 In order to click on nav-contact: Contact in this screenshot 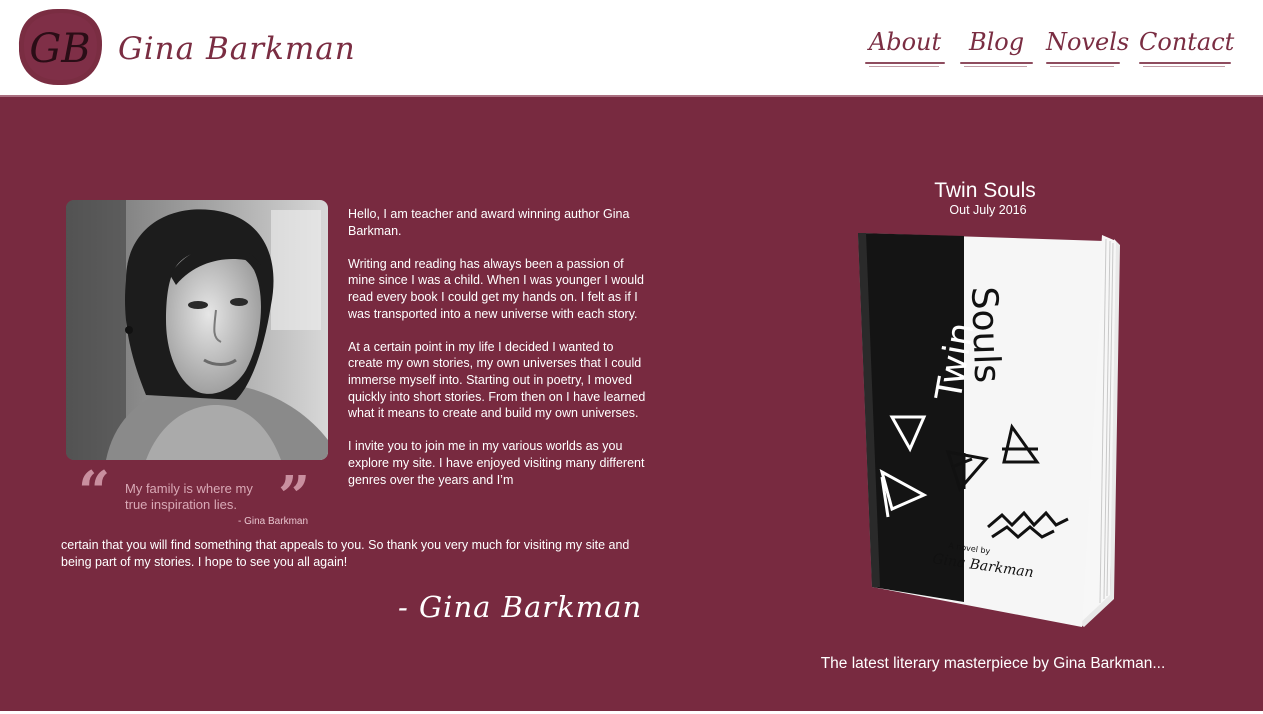, I will do `click(1187, 47)`.